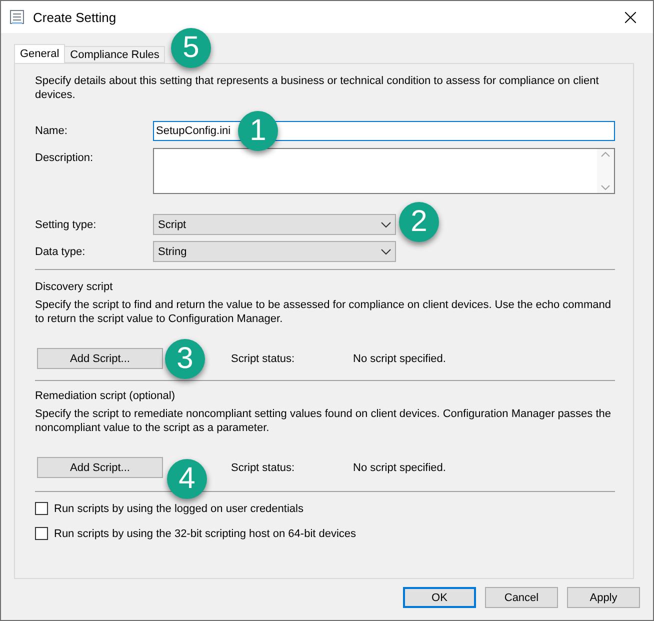 The image size is (654, 621). I want to click on field-label: Data type:, so click(60, 252).